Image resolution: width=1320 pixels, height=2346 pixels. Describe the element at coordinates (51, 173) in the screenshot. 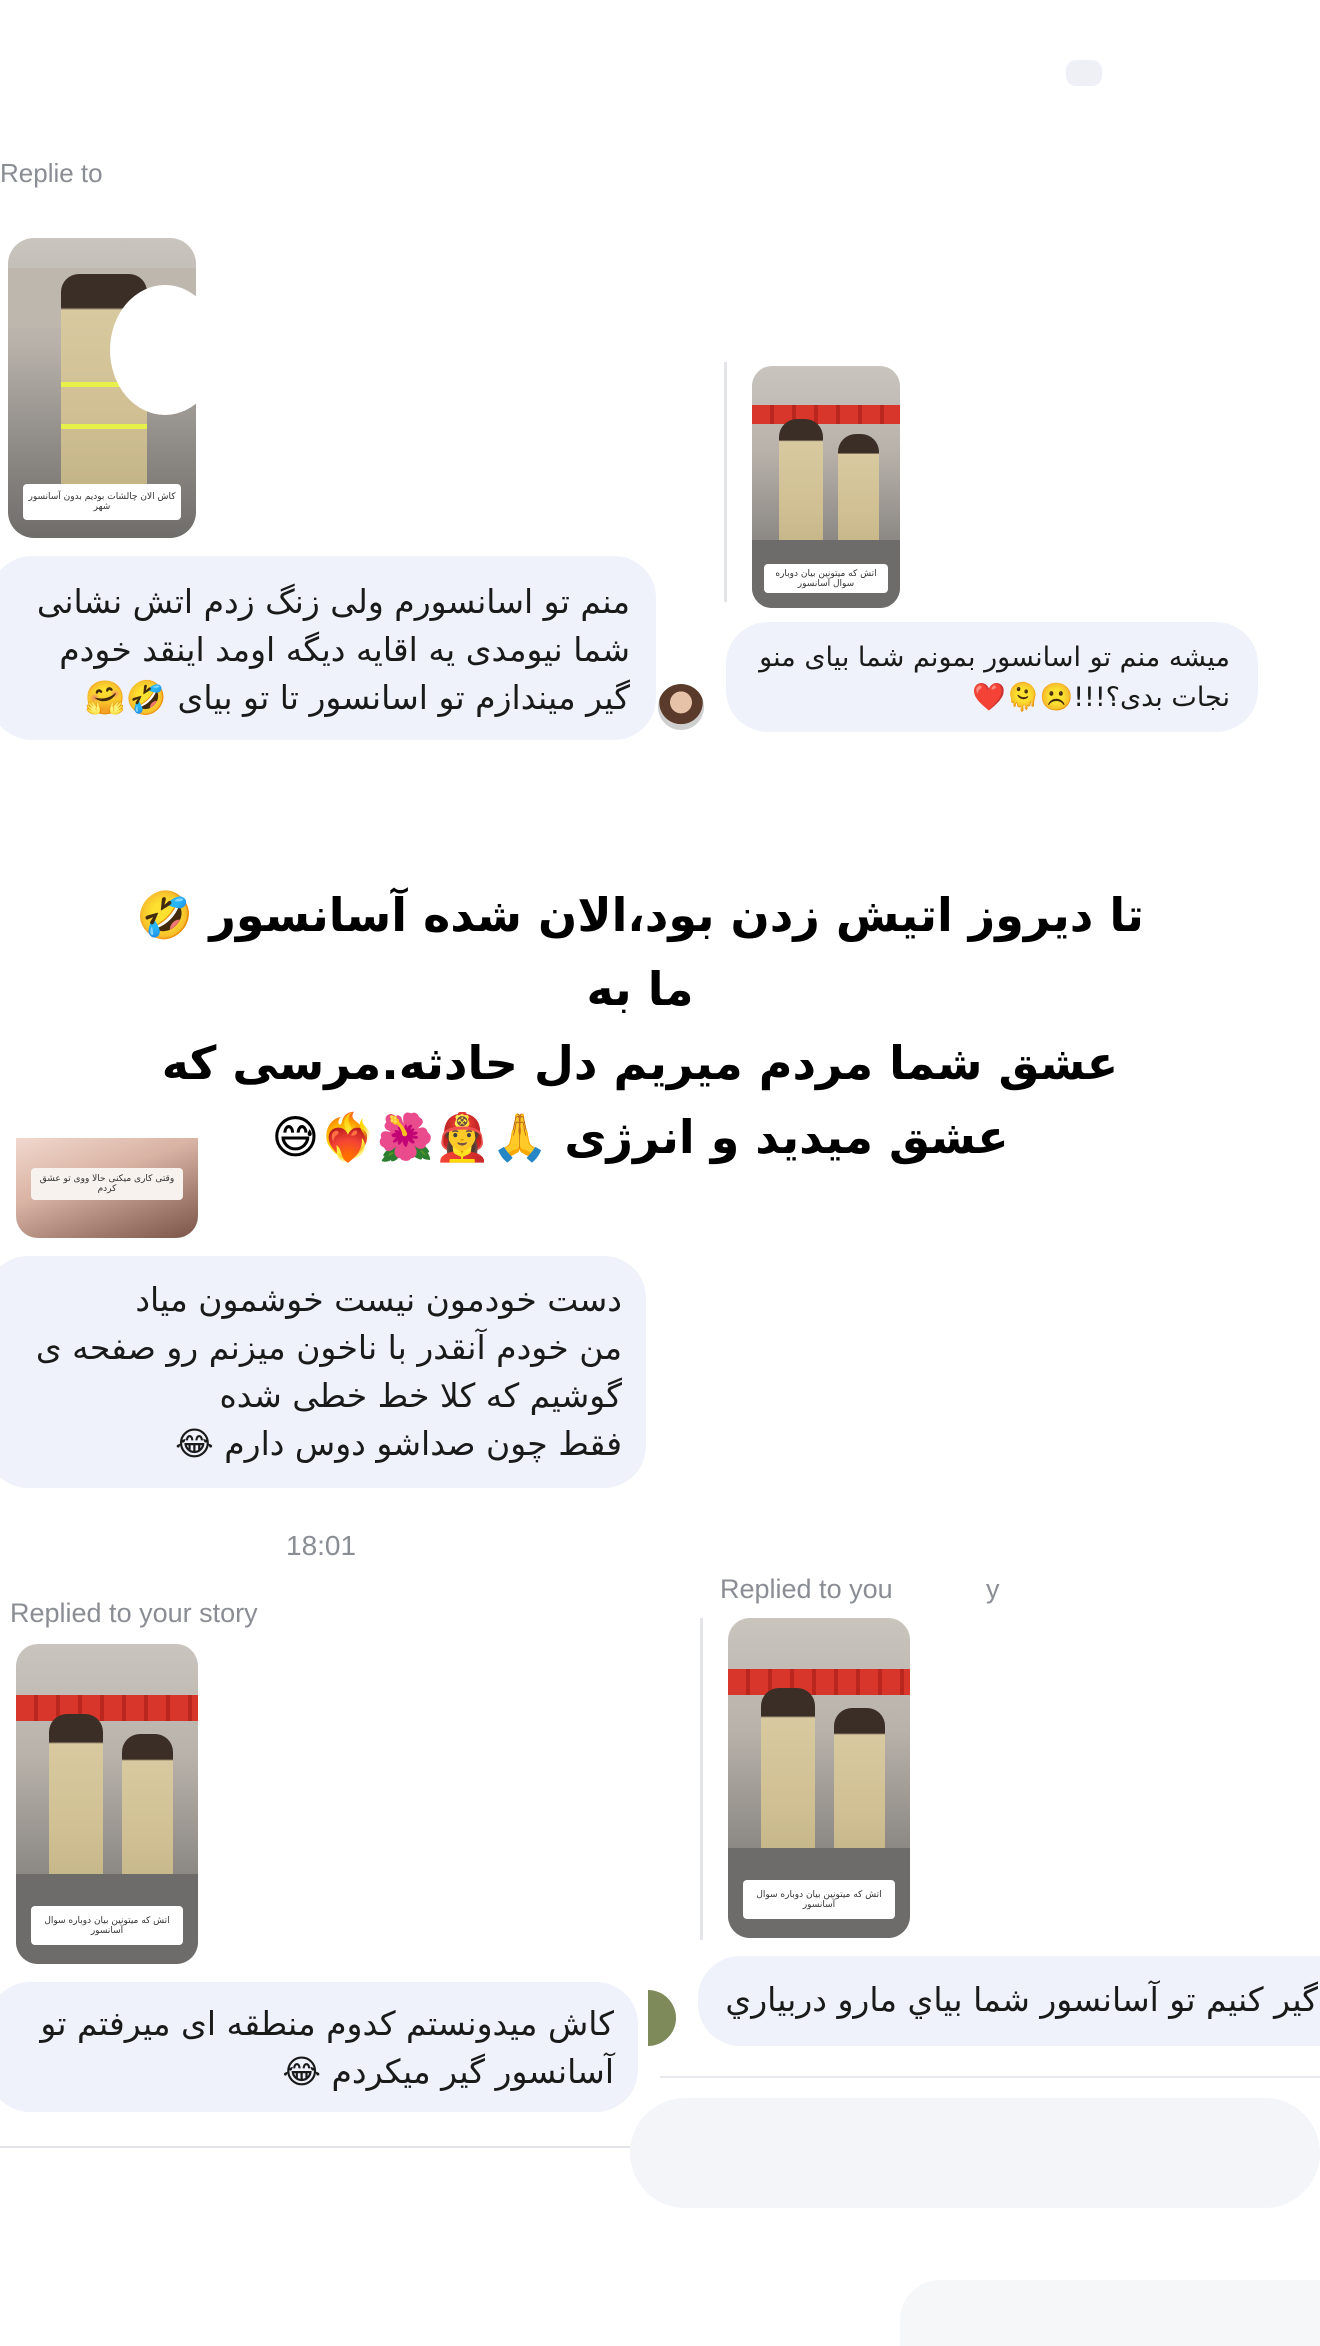

I see `replied-to-partial-top: Replie​ to` at that location.